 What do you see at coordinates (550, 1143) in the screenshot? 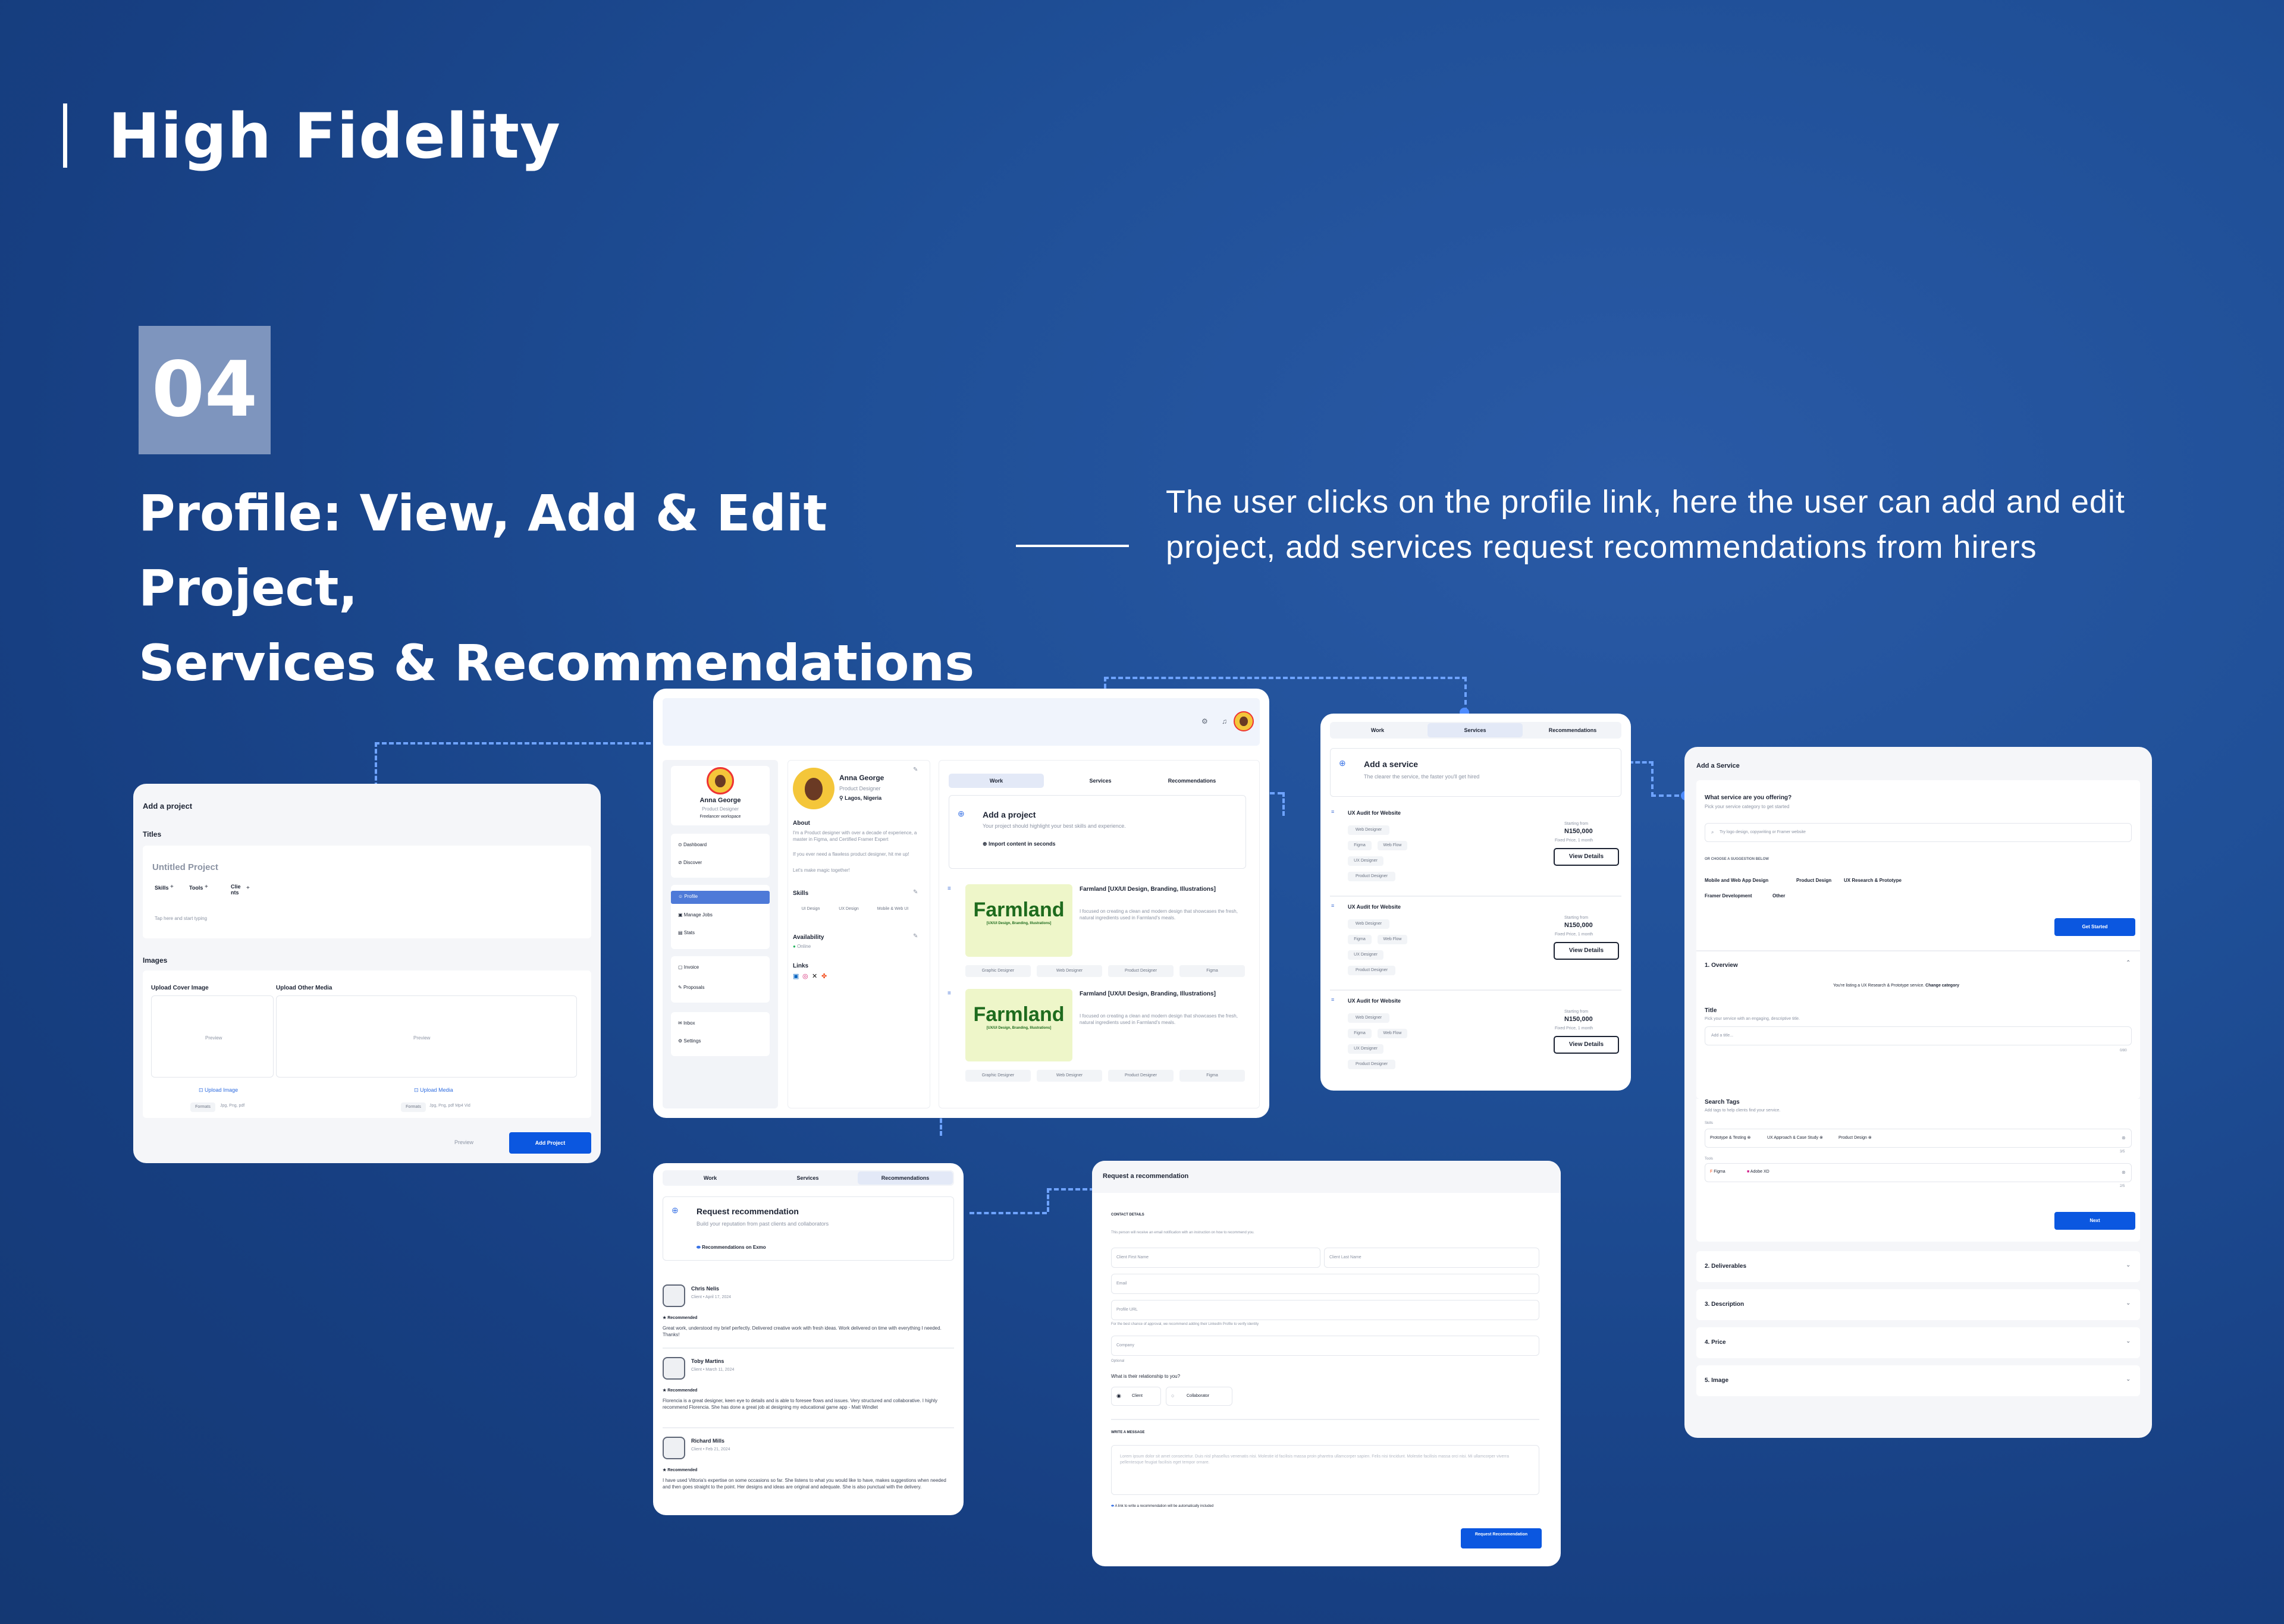
I see `add-project-button: Add Project` at bounding box center [550, 1143].